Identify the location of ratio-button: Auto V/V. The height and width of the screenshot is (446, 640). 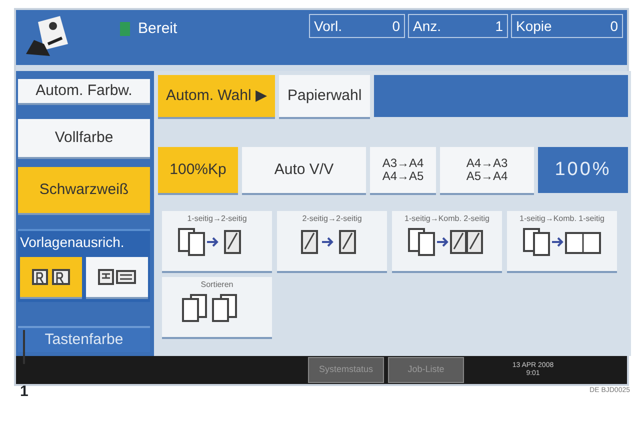
(304, 170).